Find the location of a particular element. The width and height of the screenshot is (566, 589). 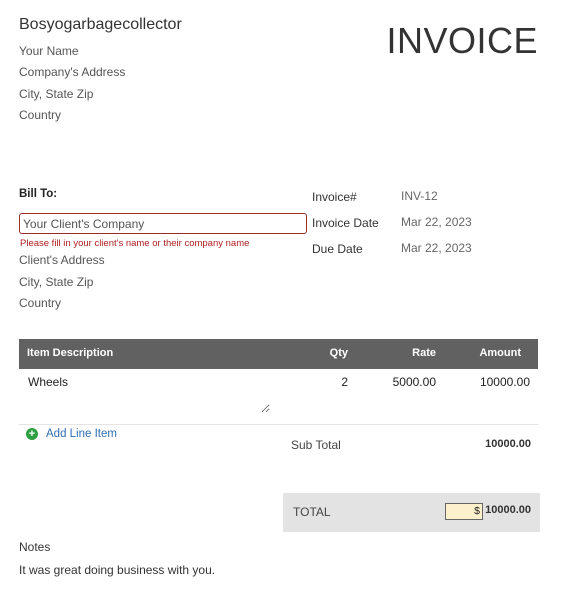

total-value: 10000.00 is located at coordinates (508, 510).